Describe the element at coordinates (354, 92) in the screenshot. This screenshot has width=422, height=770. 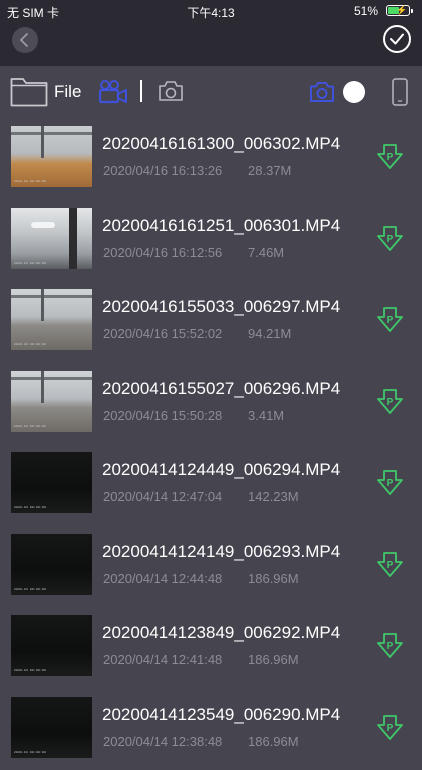
I see `mode-toggle` at that location.